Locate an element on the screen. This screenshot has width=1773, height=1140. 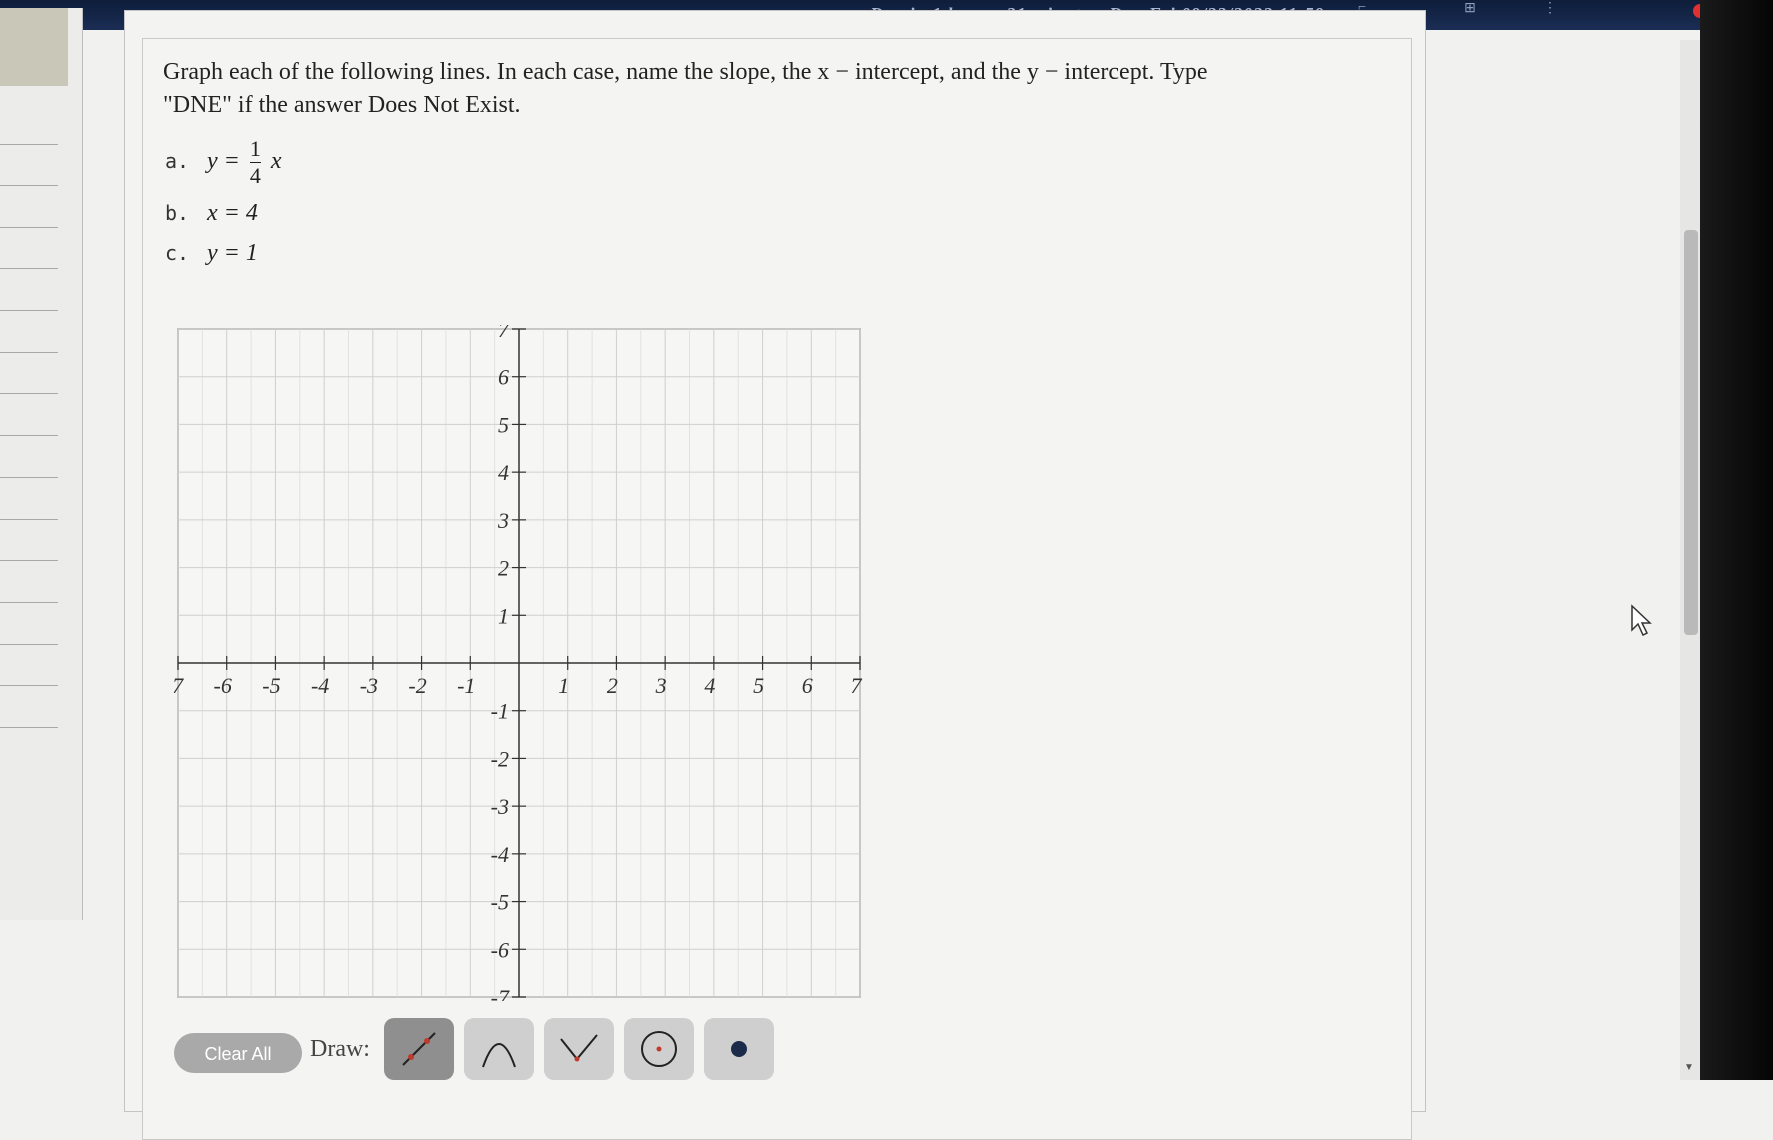
clear-all-button: Clear All is located at coordinates (238, 1053).